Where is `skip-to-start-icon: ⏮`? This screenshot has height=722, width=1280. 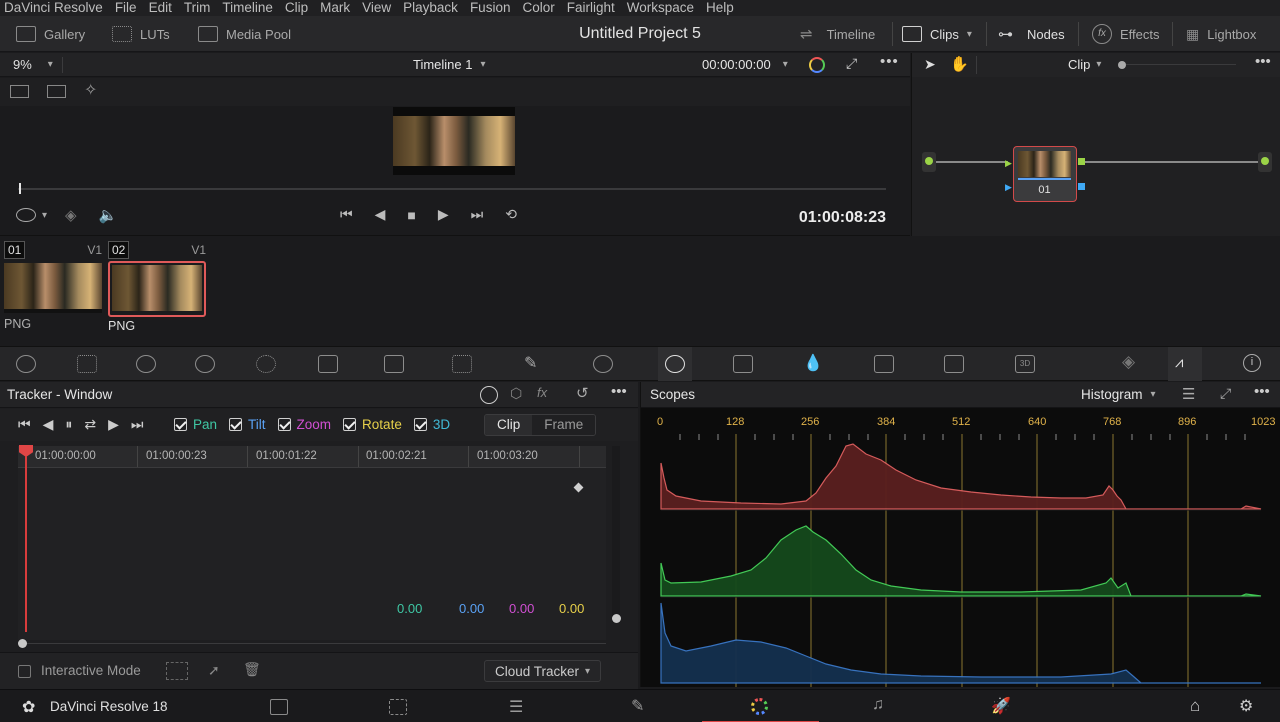
skip-to-start-icon: ⏮ is located at coordinates (346, 214).